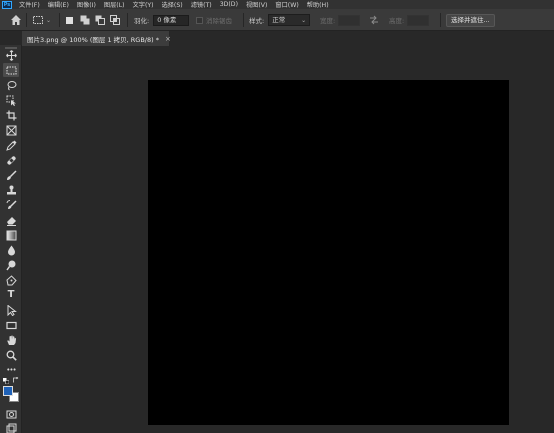  Describe the element at coordinates (11, 340) in the screenshot. I see `hand-tool` at that location.